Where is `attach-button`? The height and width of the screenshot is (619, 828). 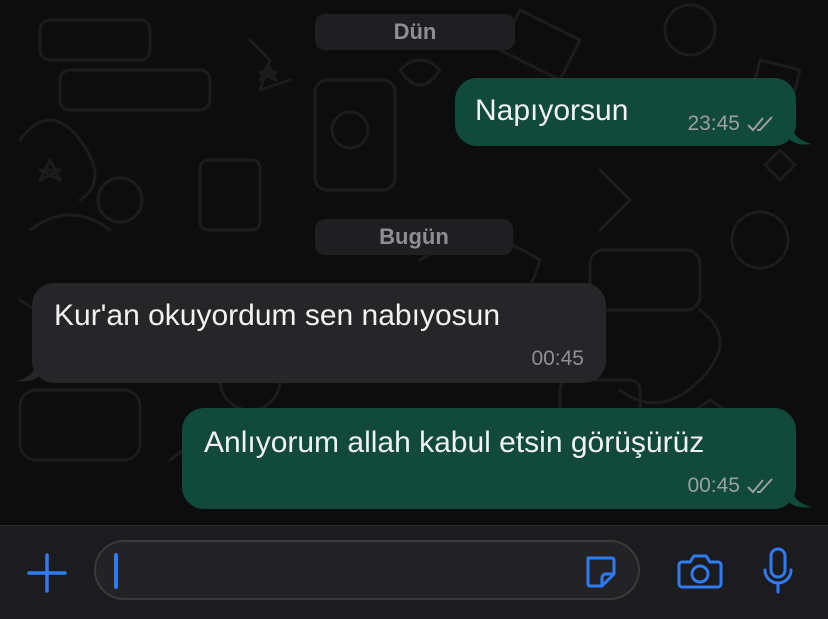 attach-button is located at coordinates (47, 573).